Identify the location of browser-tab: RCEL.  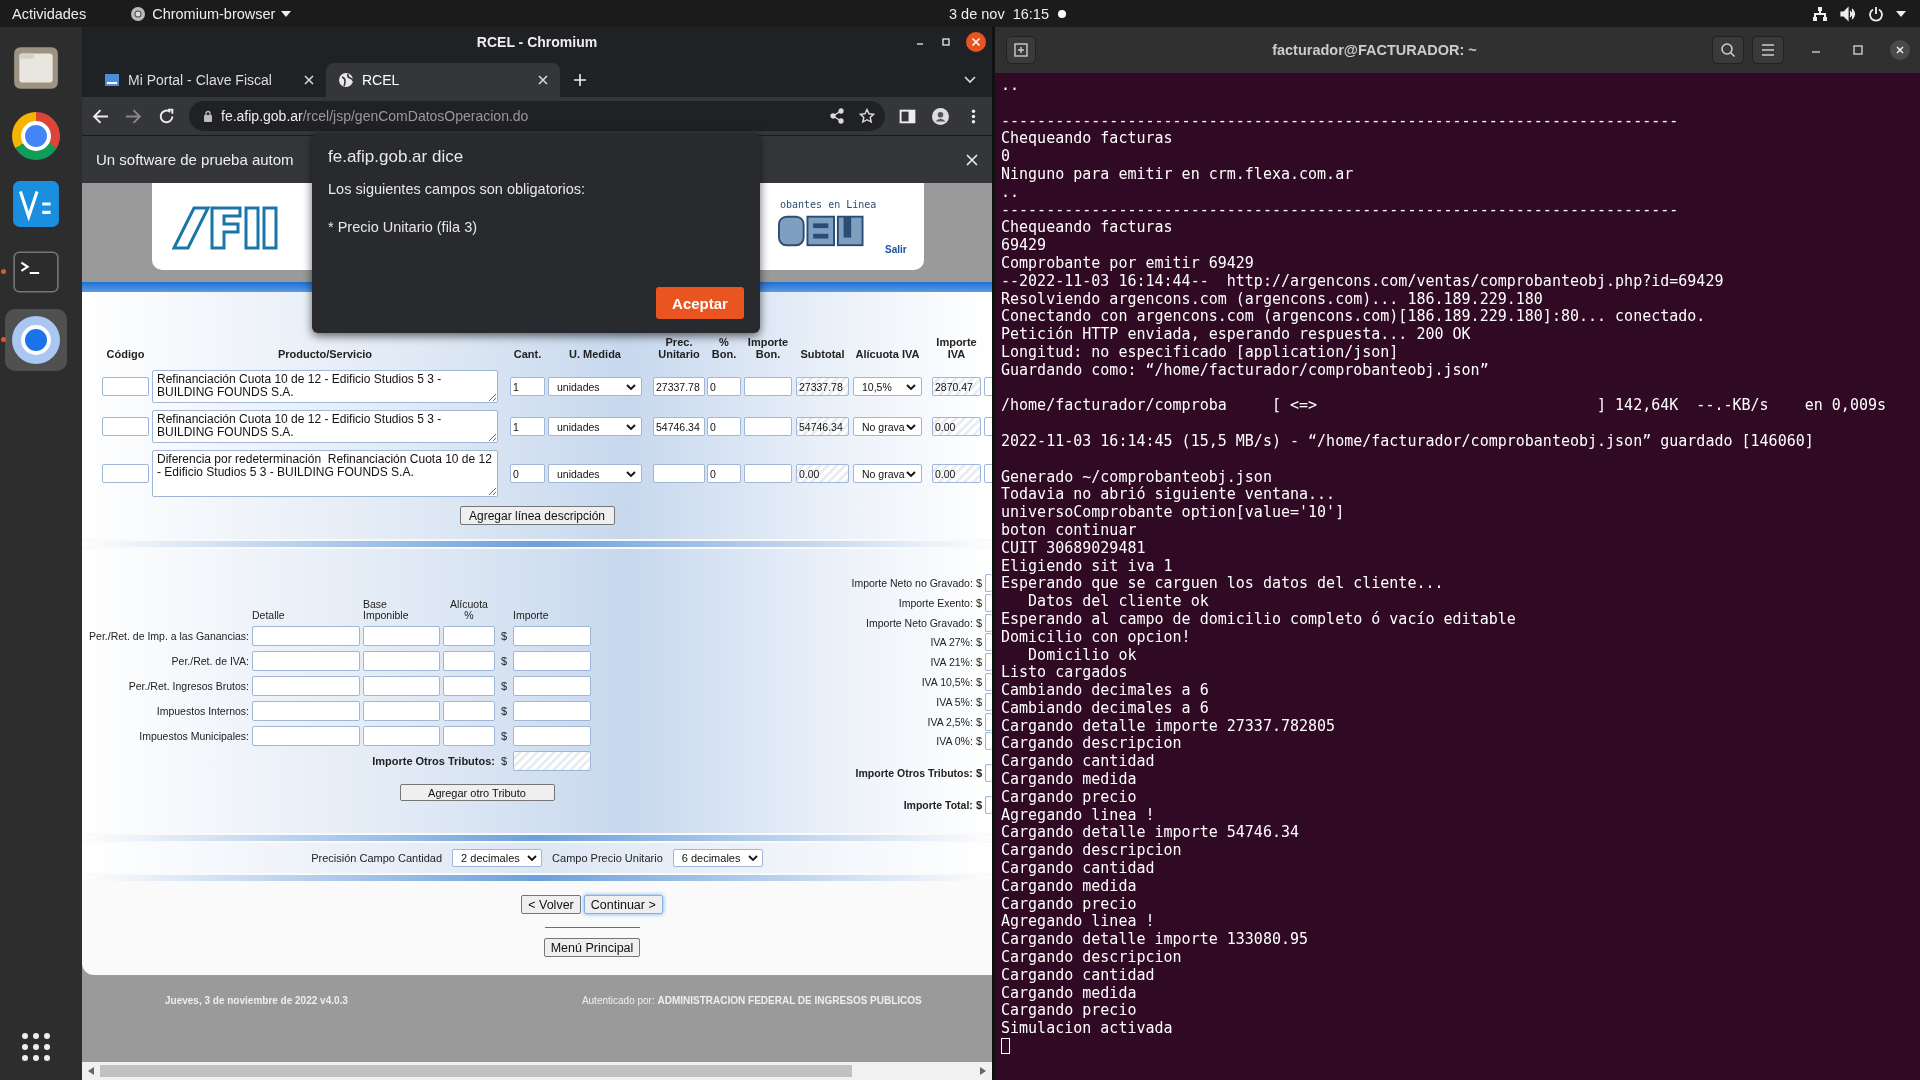
(443, 80).